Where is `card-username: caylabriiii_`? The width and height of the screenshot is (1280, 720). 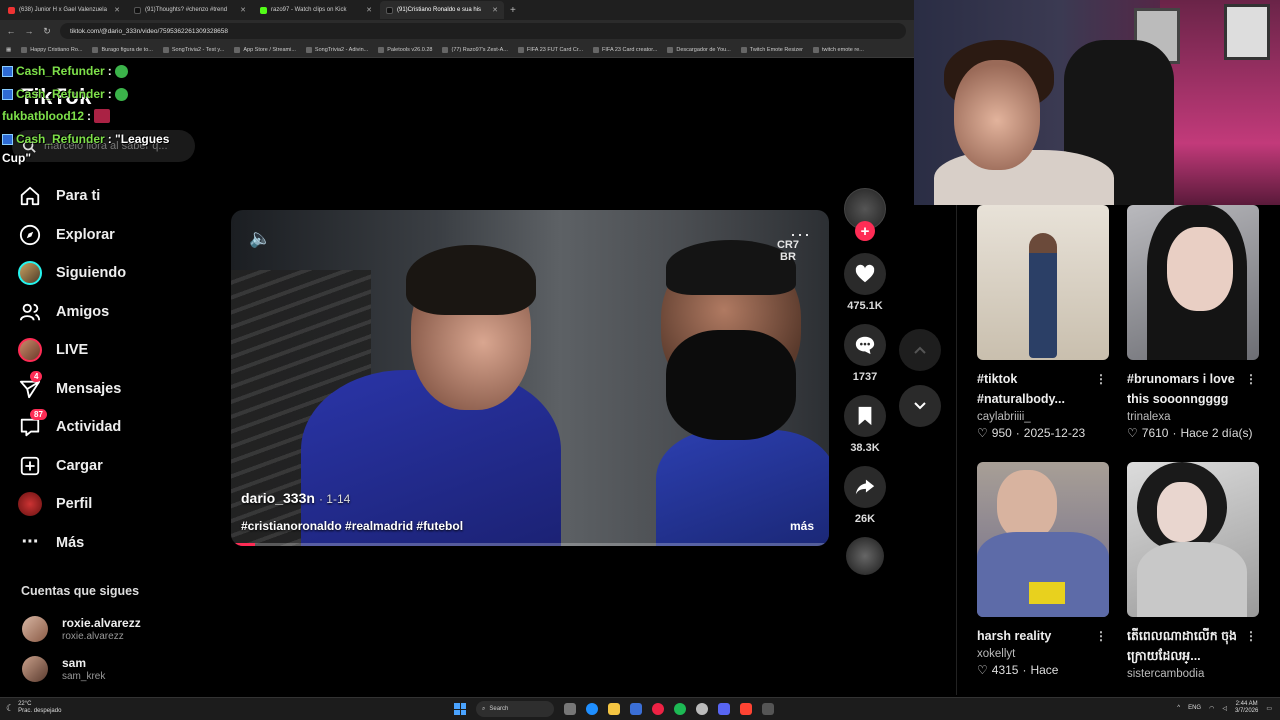 card-username: caylabriiii_ is located at coordinates (1043, 417).